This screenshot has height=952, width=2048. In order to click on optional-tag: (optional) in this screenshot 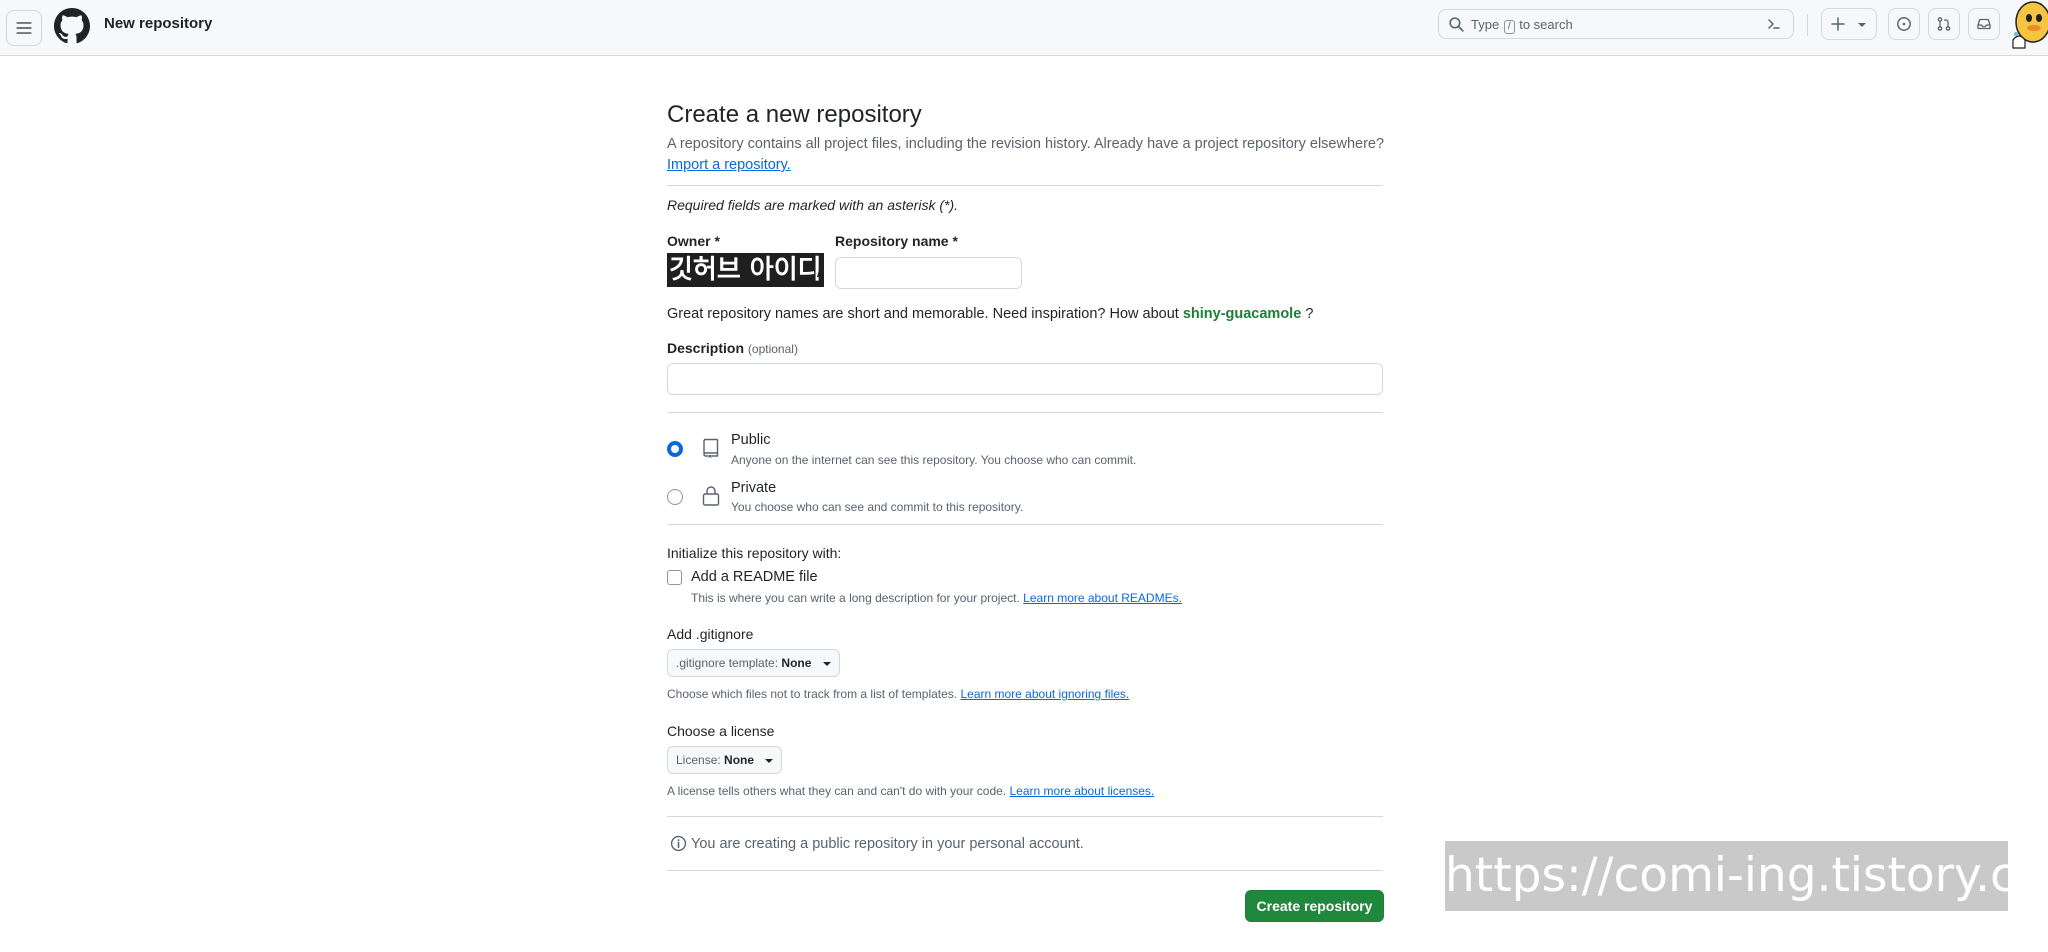, I will do `click(772, 349)`.